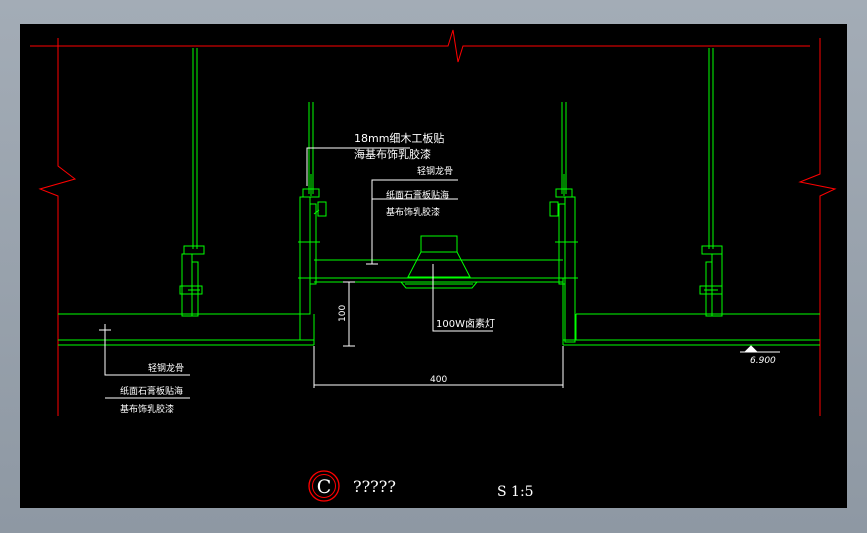 The image size is (867, 533). What do you see at coordinates (420, 46) in the screenshot?
I see `top-break-line` at bounding box center [420, 46].